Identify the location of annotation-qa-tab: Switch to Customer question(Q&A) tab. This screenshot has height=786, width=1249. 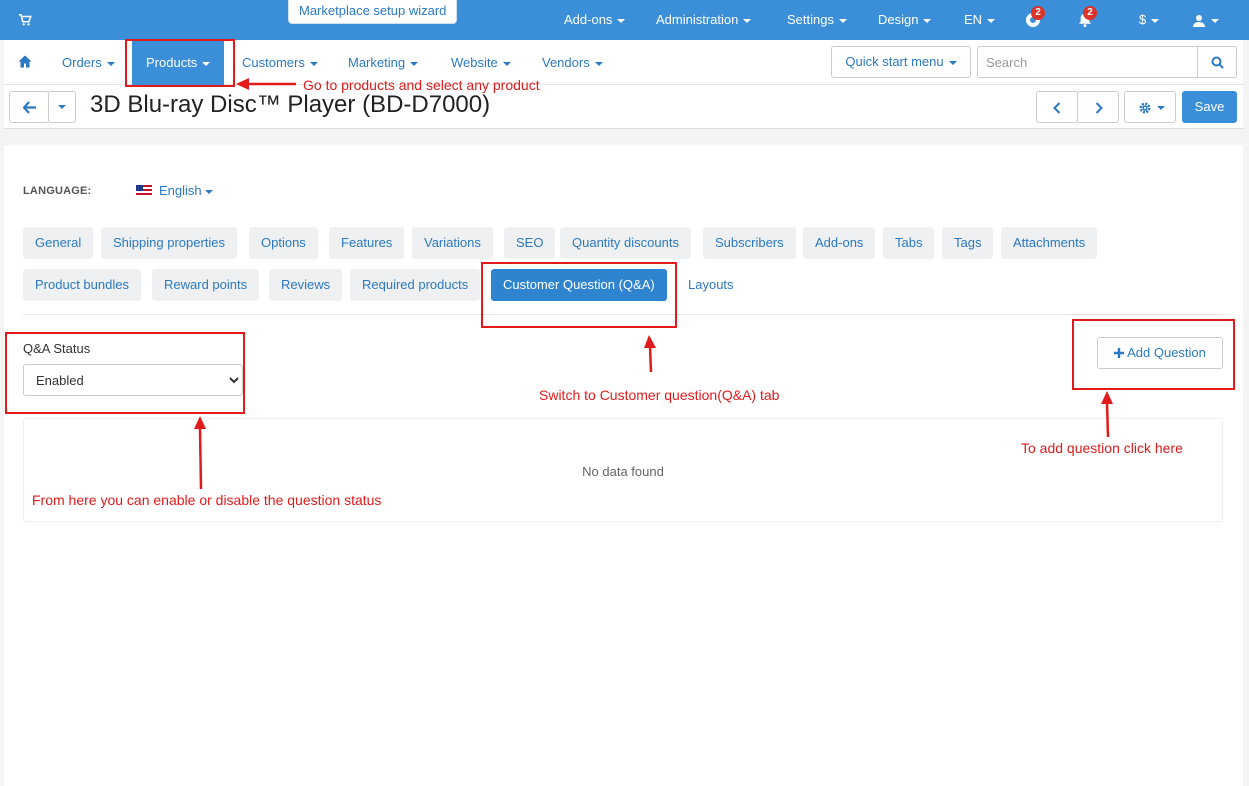
(659, 395).